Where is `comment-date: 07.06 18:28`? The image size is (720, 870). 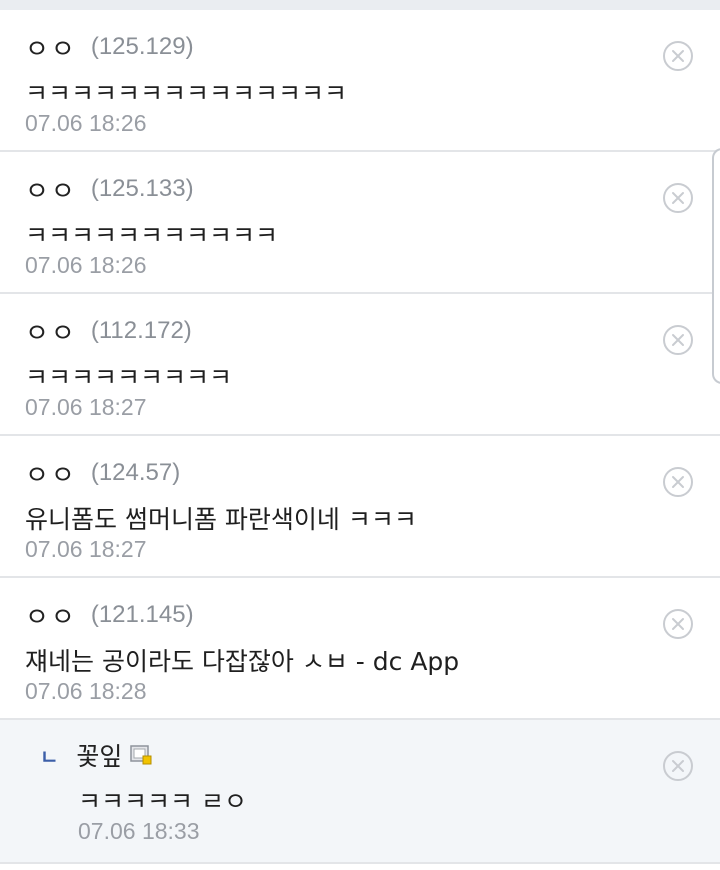 comment-date: 07.06 18:28 is located at coordinates (86, 691).